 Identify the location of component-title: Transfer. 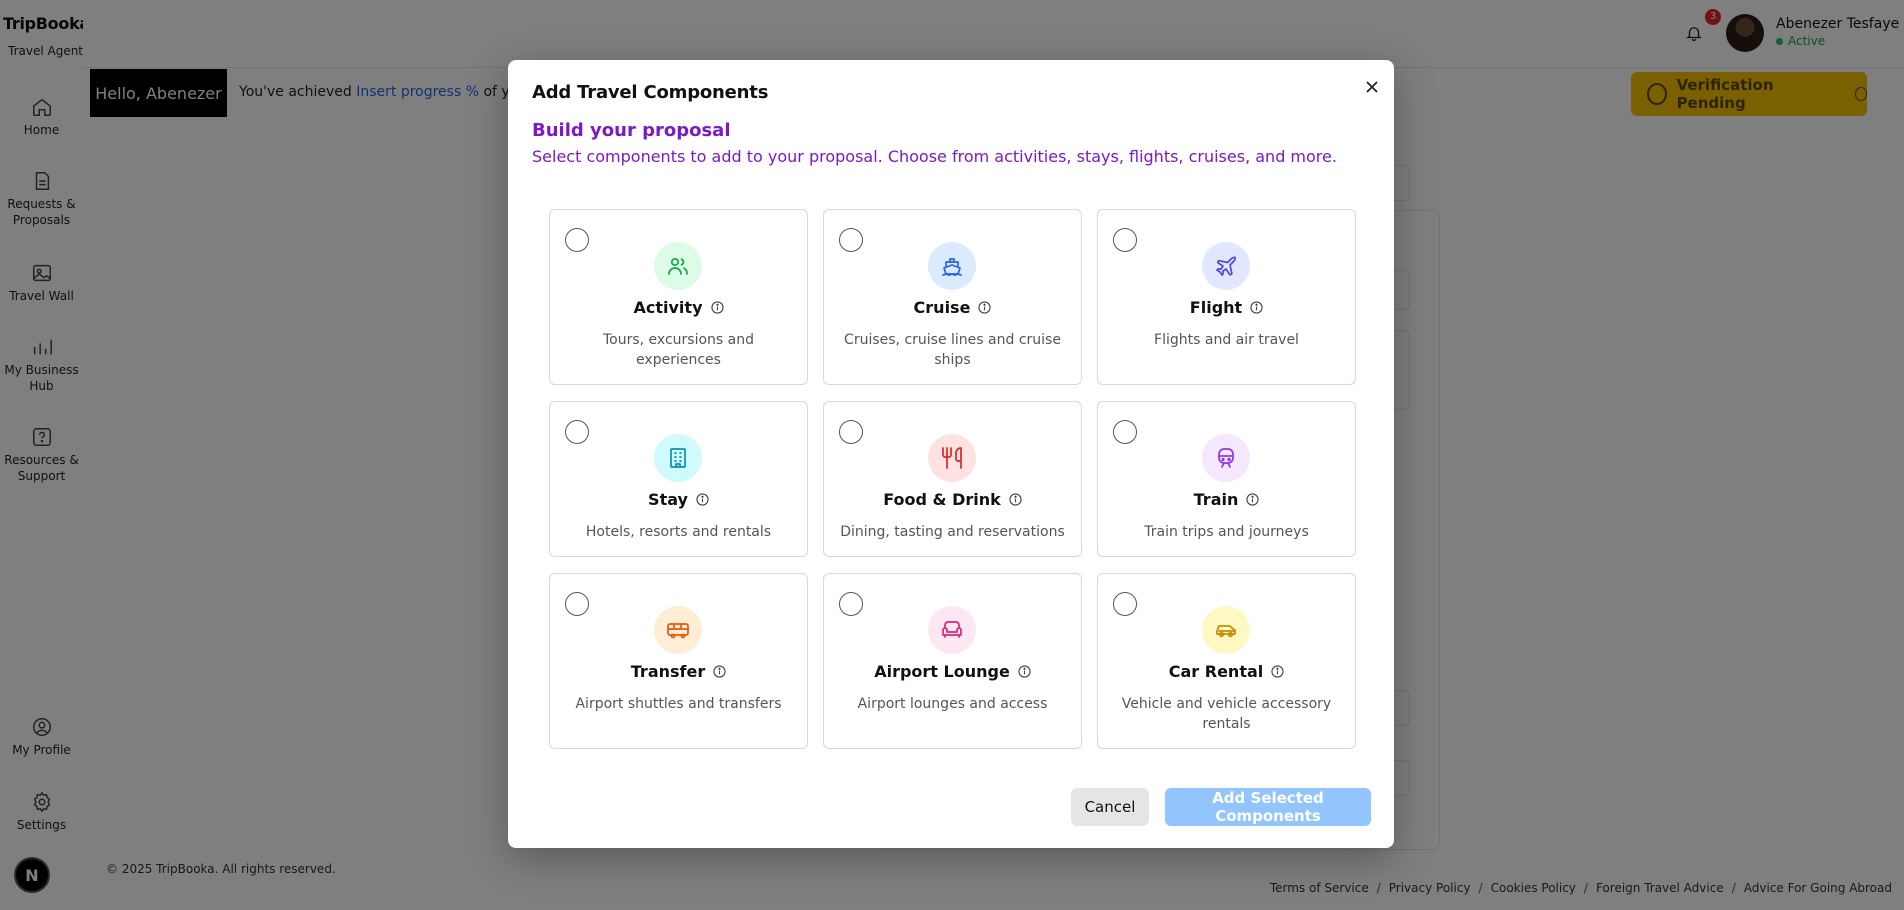
(678, 671).